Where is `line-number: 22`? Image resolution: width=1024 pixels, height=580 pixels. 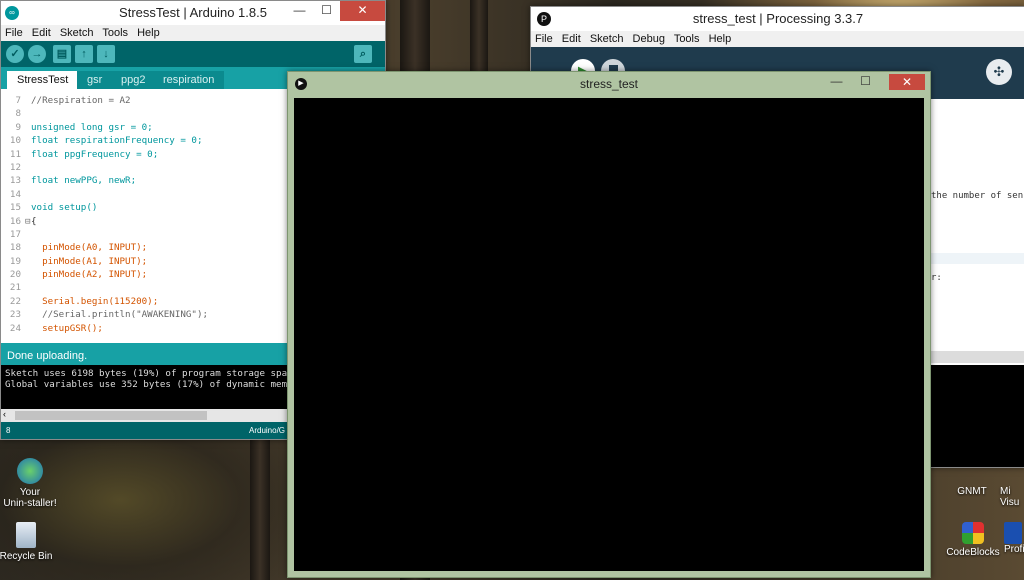
line-number: 22 is located at coordinates (15, 301).